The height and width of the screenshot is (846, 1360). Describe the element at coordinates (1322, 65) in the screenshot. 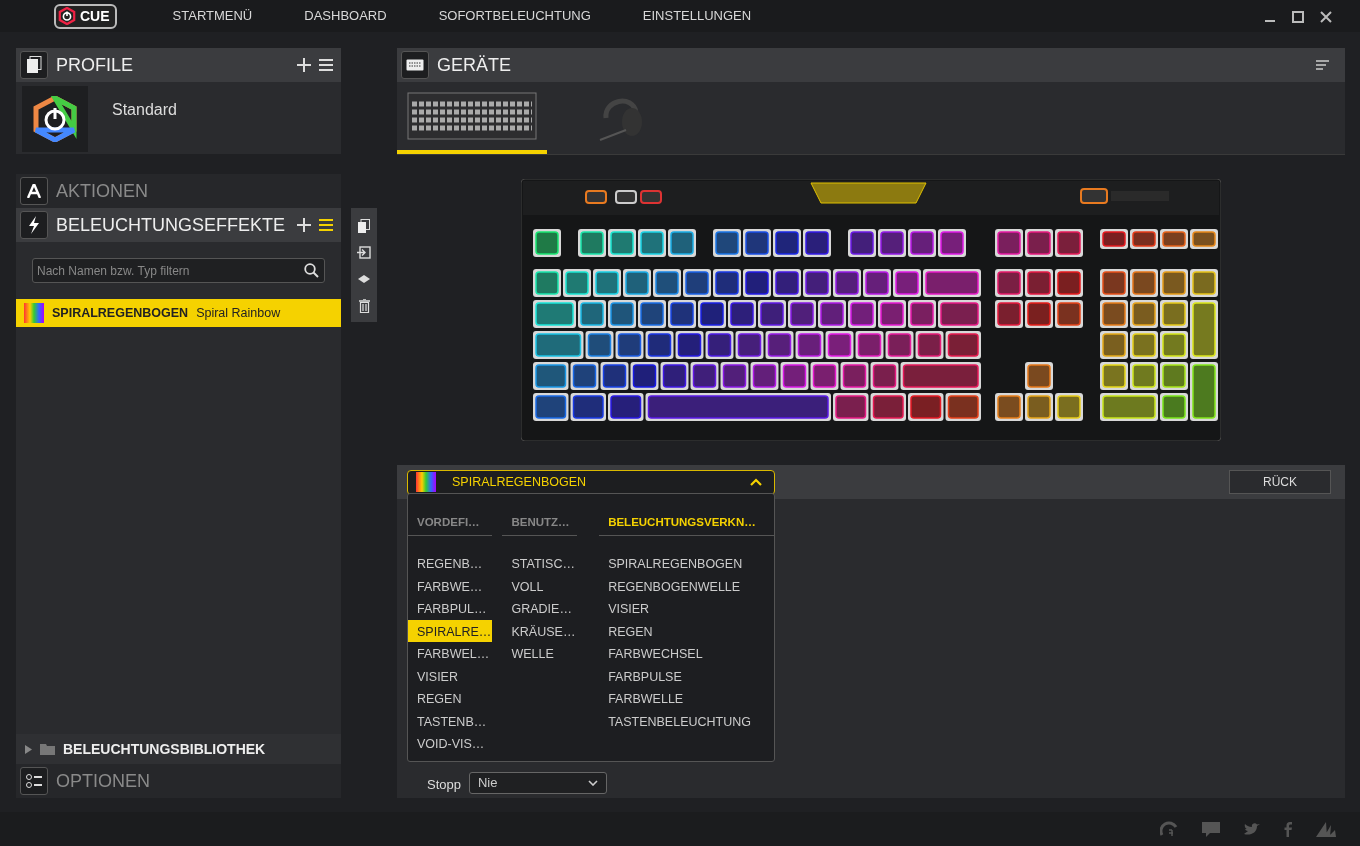

I see `filter-menu-icon` at that location.